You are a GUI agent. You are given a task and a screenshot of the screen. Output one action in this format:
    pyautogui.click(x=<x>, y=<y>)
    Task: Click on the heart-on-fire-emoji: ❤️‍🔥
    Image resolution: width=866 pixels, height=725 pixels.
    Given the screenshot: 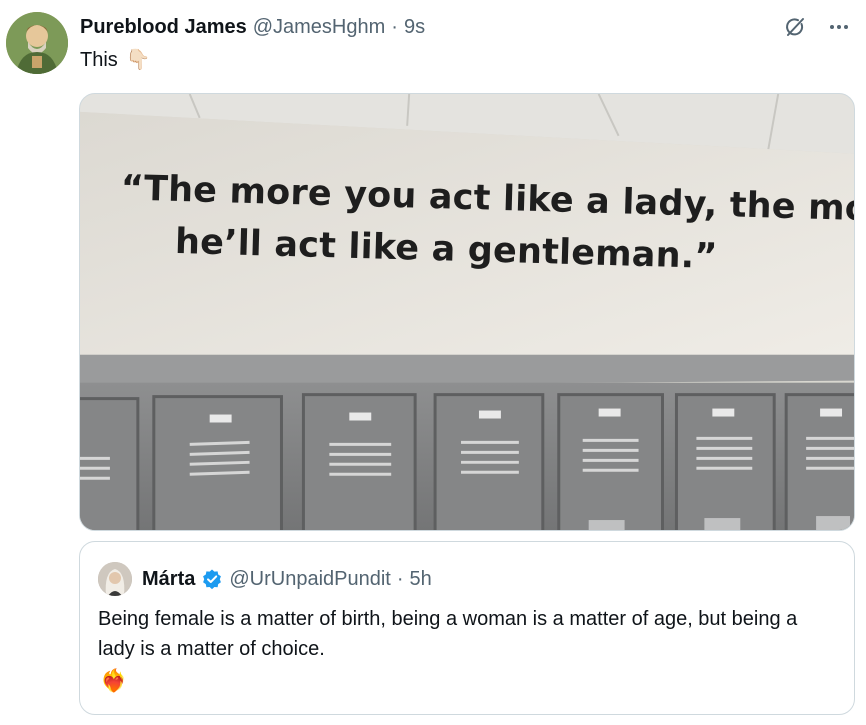 What is the action you would take?
    pyautogui.click(x=114, y=680)
    